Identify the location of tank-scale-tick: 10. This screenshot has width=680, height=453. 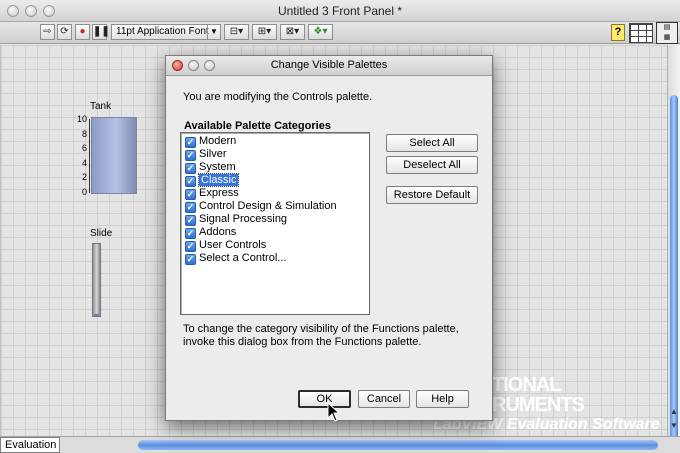
(81, 119).